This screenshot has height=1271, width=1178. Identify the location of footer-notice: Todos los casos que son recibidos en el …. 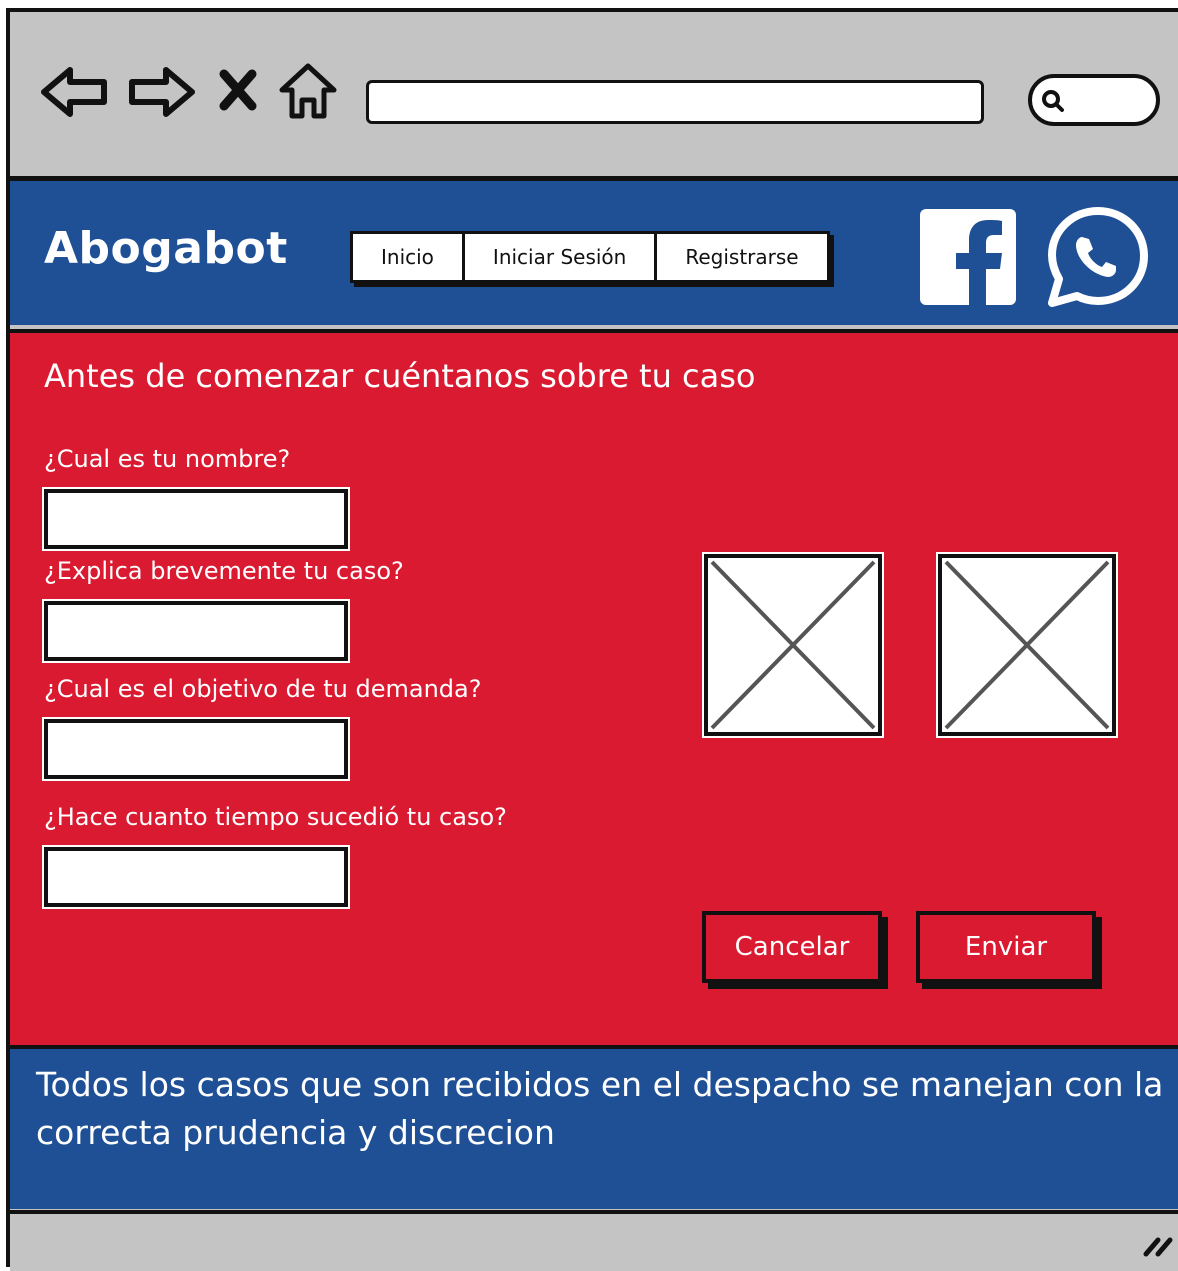
(600, 1108).